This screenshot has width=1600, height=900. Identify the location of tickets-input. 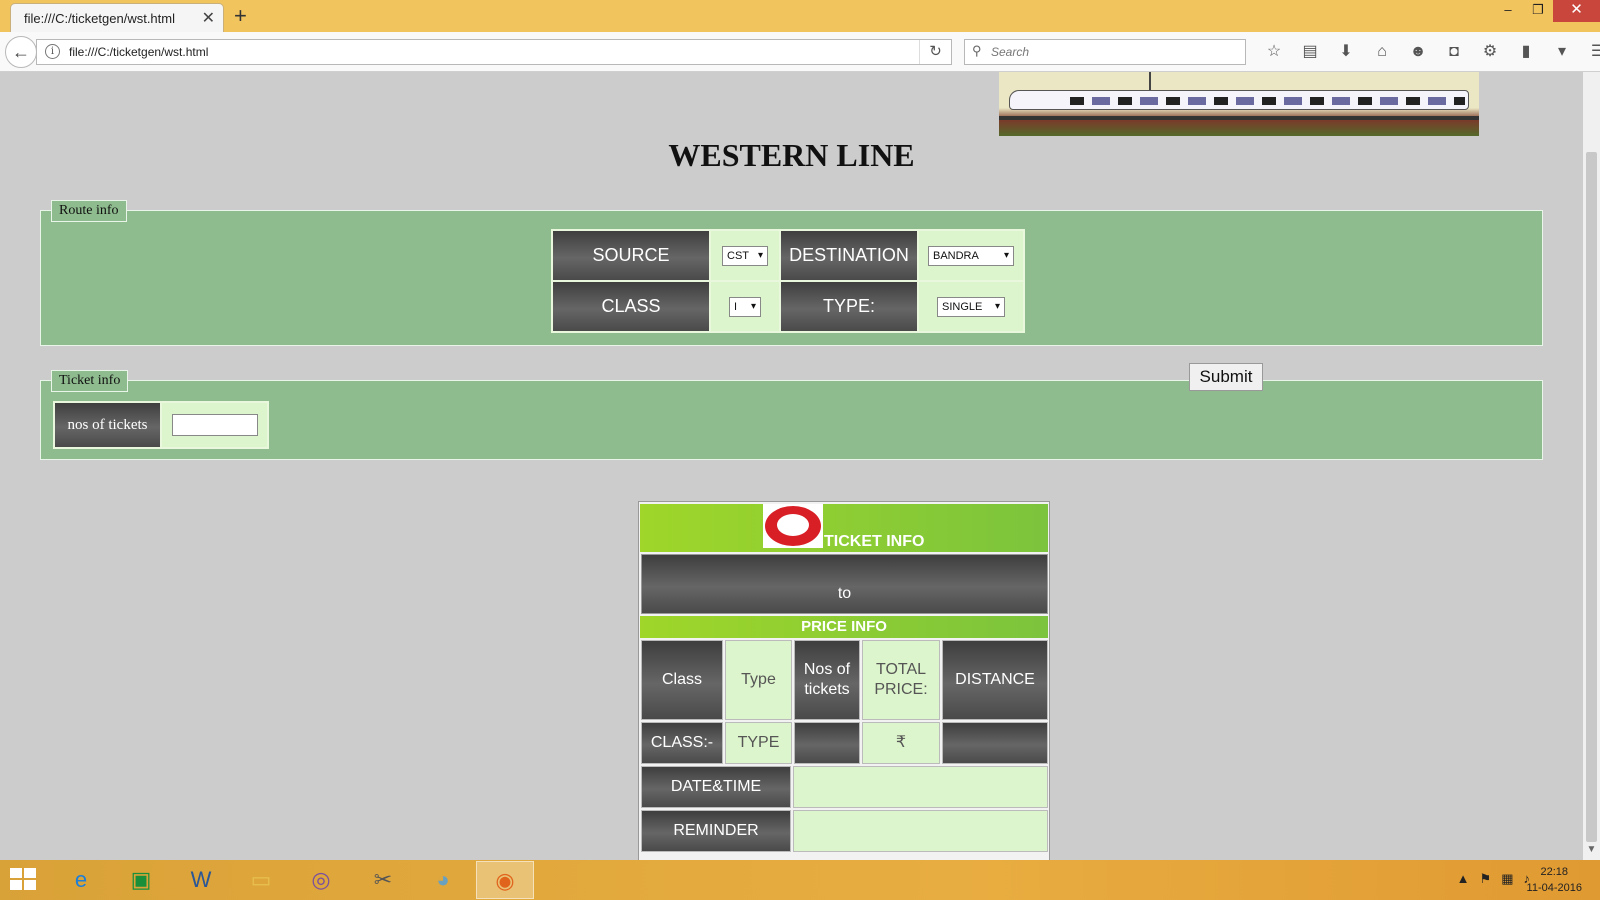
(214, 425).